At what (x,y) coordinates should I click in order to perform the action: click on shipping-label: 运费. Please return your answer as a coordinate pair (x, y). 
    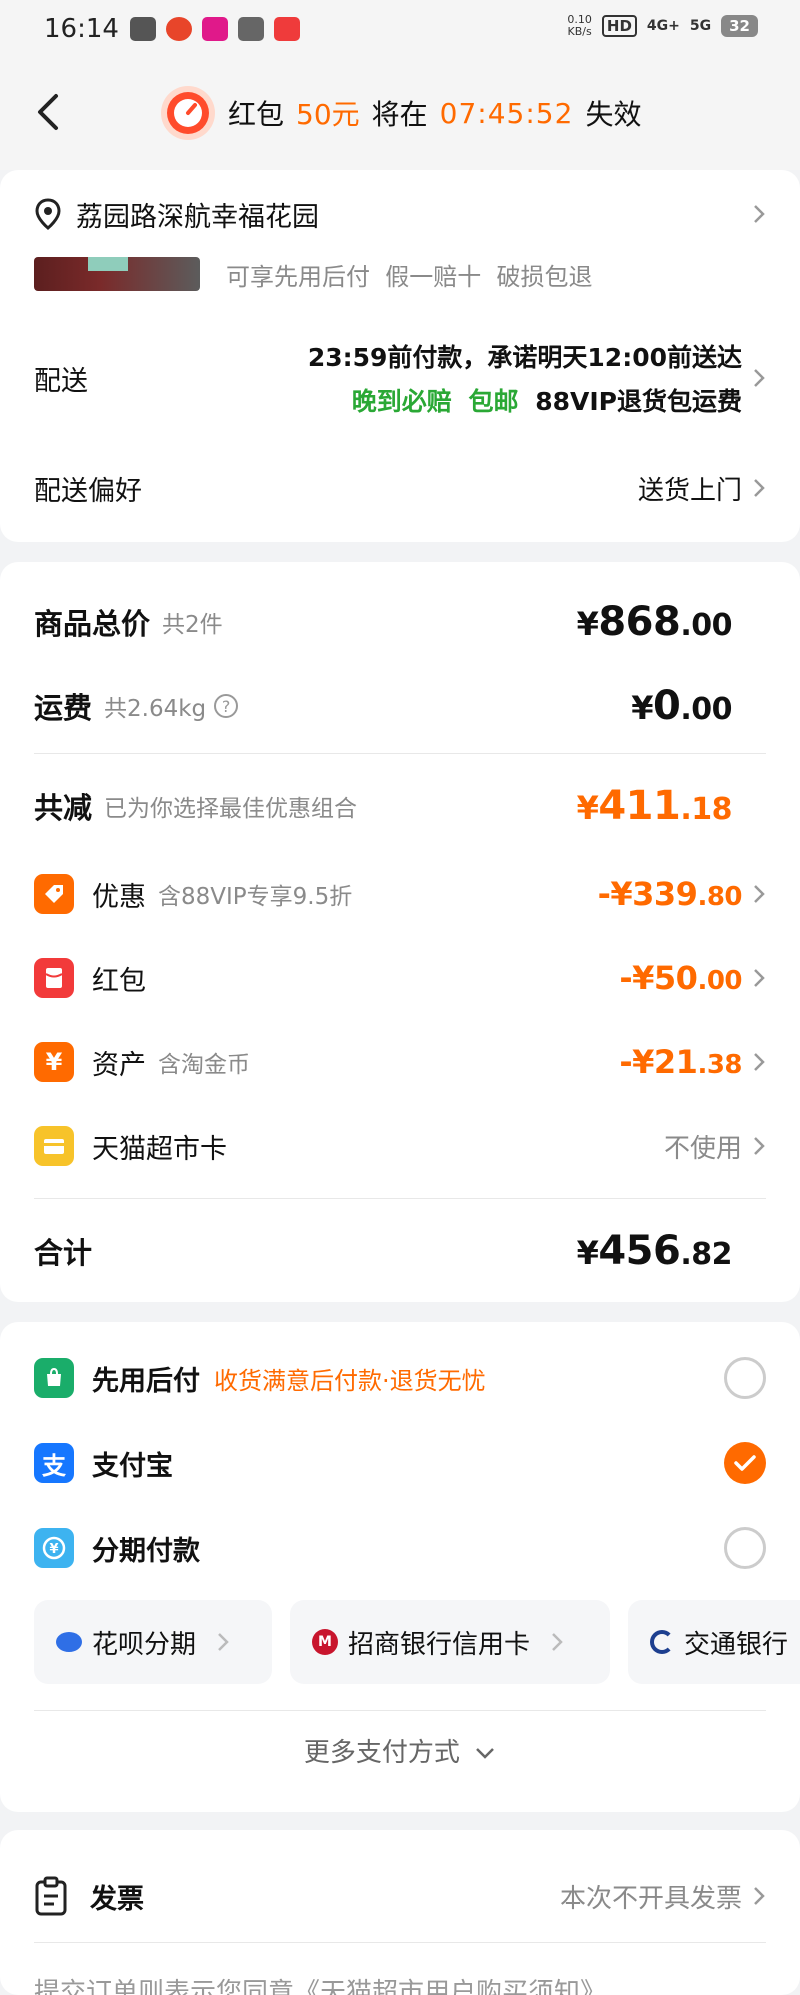
    Looking at the image, I should click on (63, 708).